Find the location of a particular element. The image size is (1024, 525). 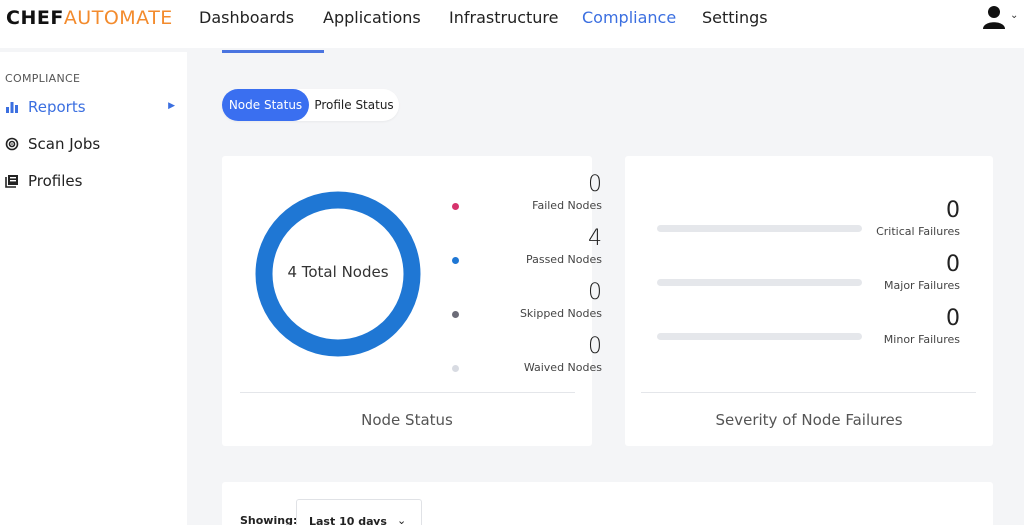

user-icon is located at coordinates (994, 17).